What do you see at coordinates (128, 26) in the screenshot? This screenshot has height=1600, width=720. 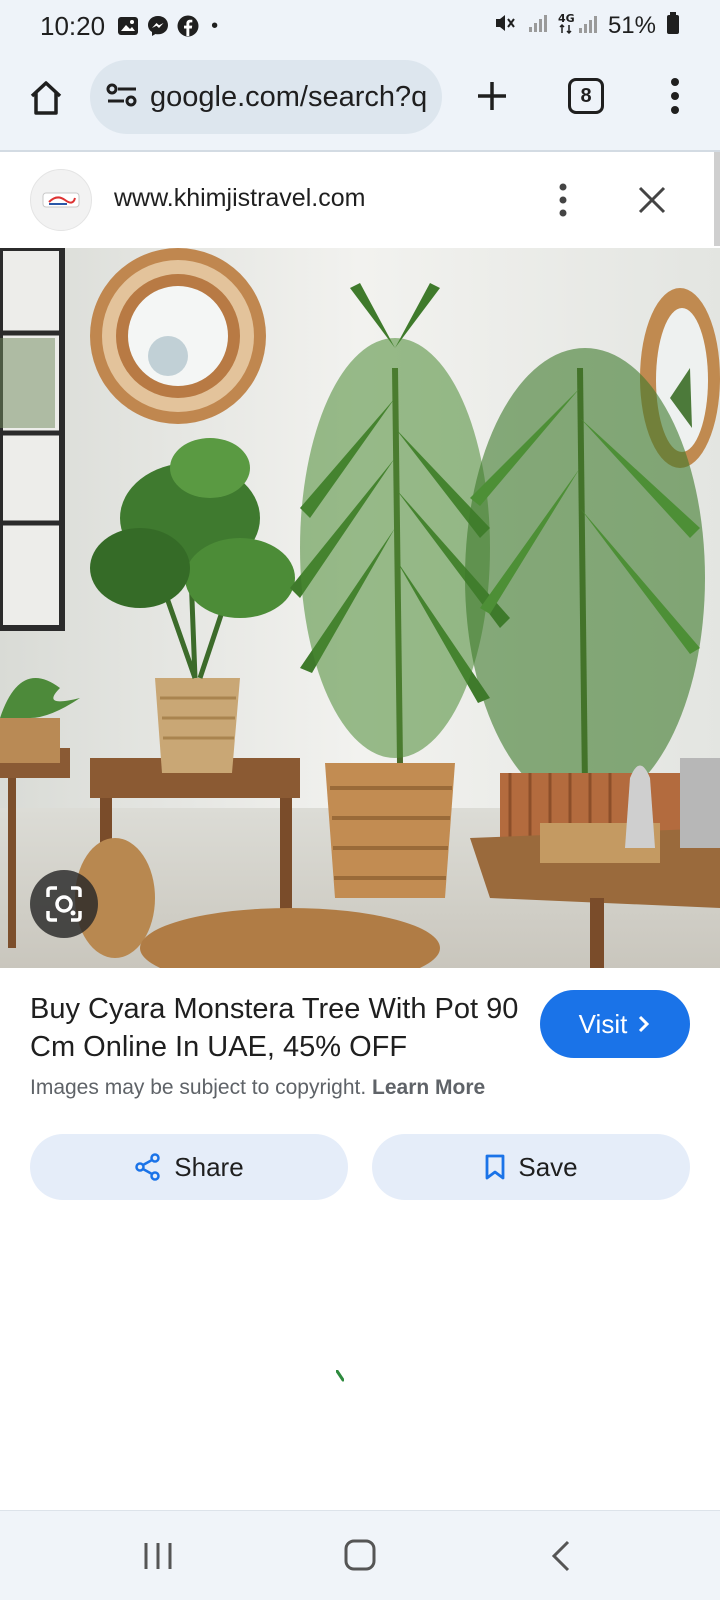 I see `gallery-icon` at bounding box center [128, 26].